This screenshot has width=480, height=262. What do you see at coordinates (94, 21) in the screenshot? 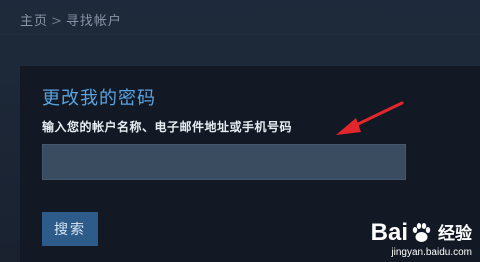
I see `breadcrumb-current: 寻找帐户` at bounding box center [94, 21].